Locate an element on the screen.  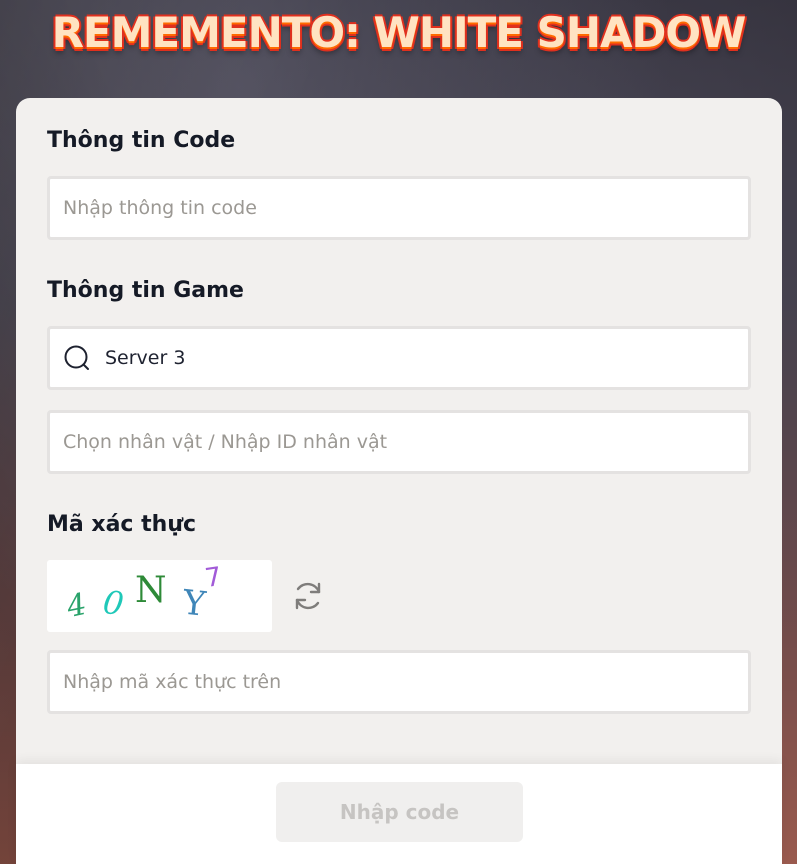
captcha-image: 4 0 N Y 7 is located at coordinates (159, 596).